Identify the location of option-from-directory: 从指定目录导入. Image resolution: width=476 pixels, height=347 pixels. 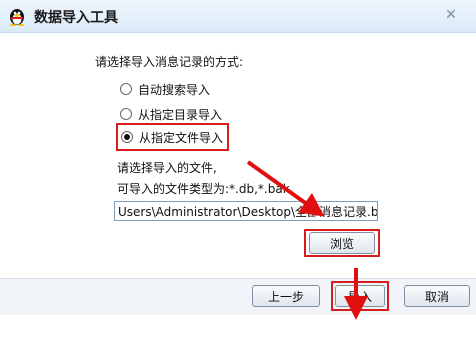
(171, 114).